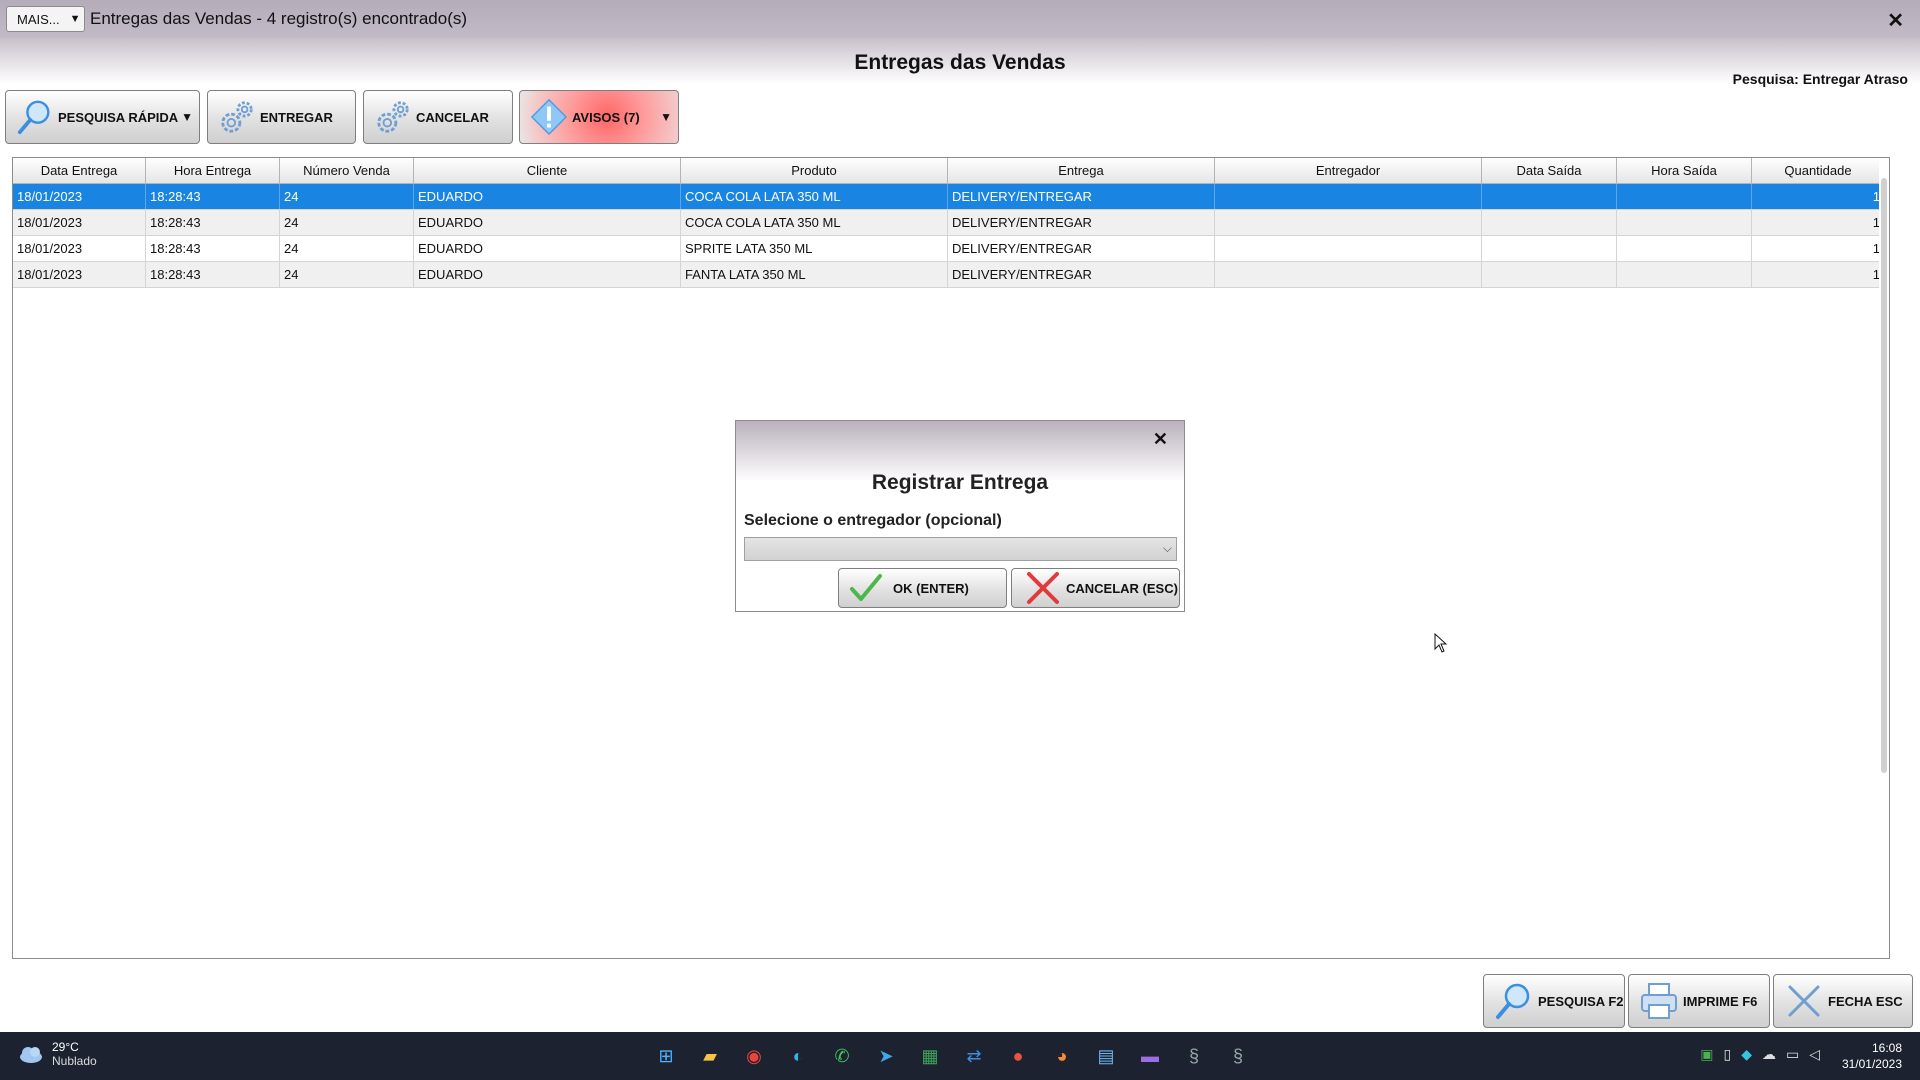 This screenshot has width=1920, height=1080. I want to click on warnings-button: AVISOS (7) ▼, so click(599, 117).